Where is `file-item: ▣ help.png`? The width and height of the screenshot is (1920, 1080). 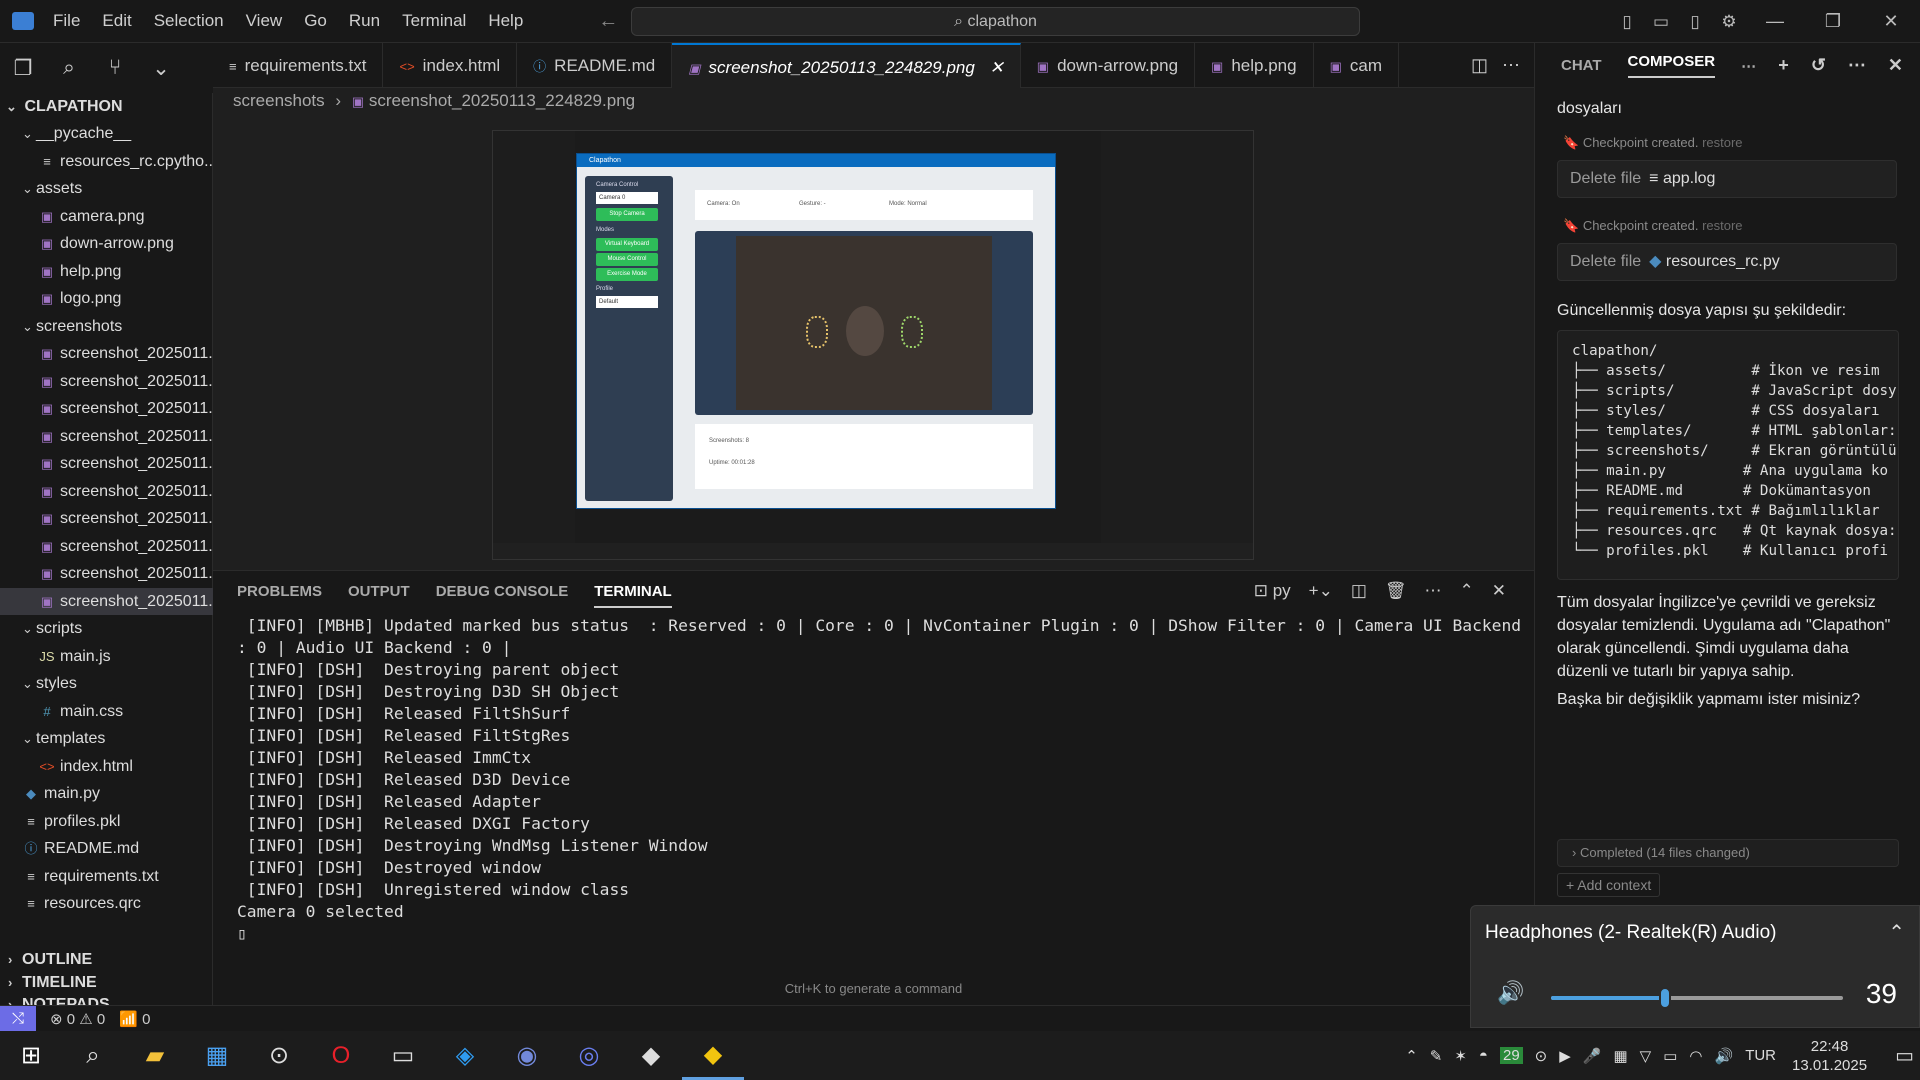 file-item: ▣ help.png is located at coordinates (106, 271).